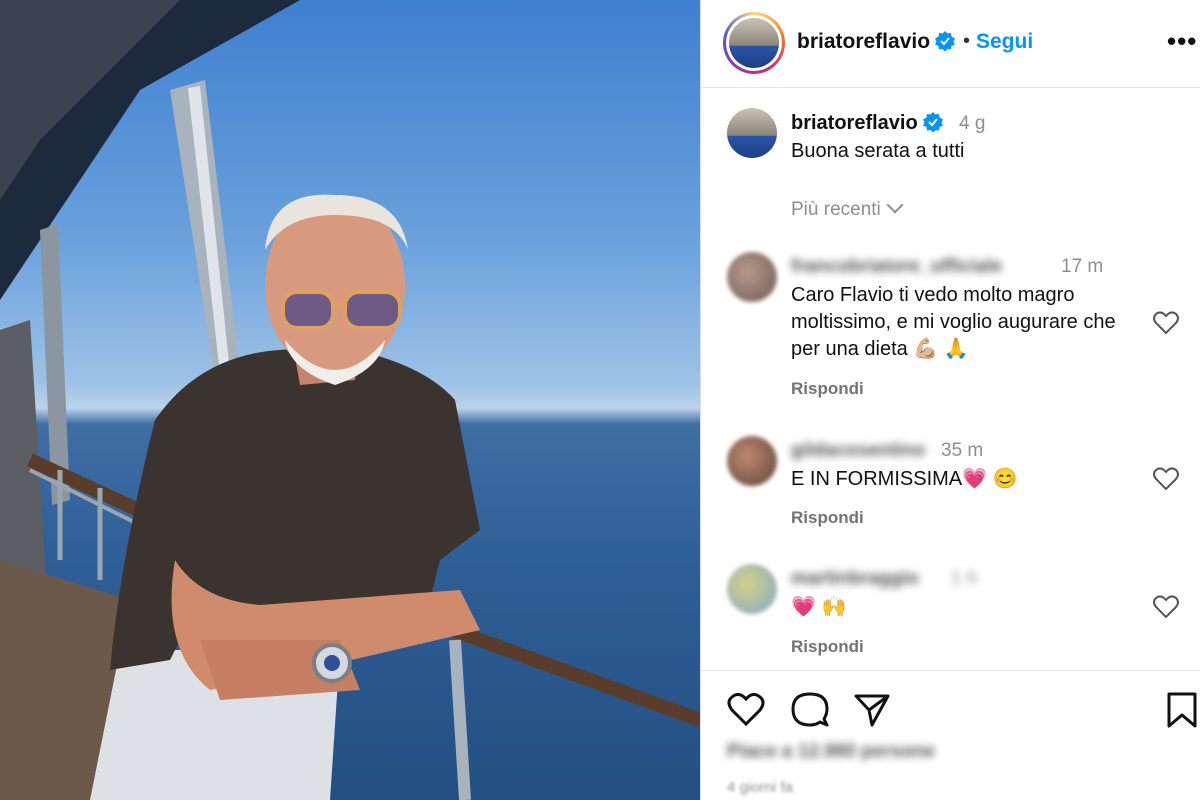 The image size is (1200, 800). I want to click on share-icon, so click(872, 710).